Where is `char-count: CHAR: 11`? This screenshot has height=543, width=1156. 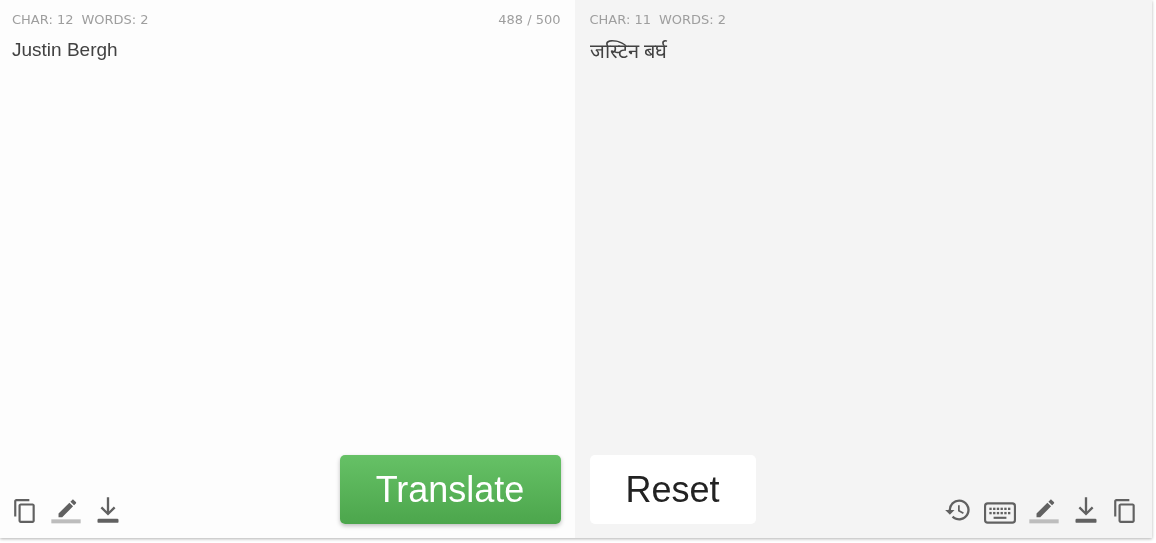 char-count: CHAR: 11 is located at coordinates (620, 19).